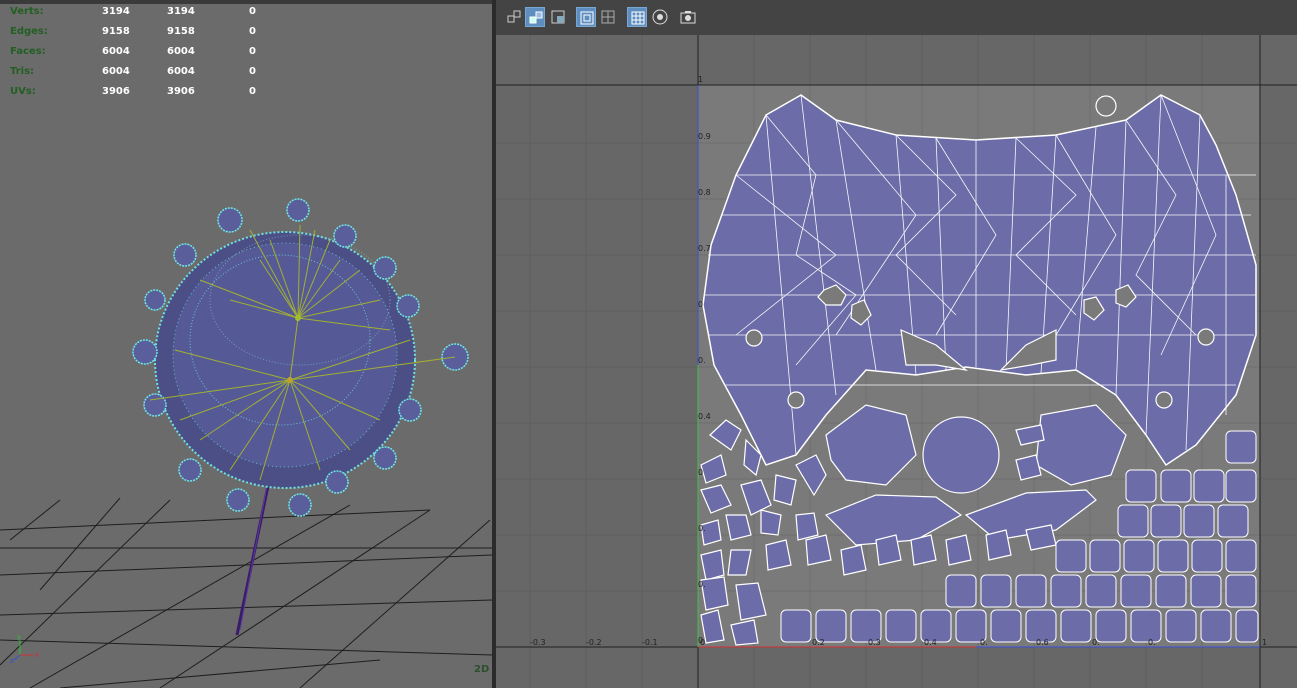  What do you see at coordinates (482, 669) in the screenshot?
I see `pan-zoom-2d-label: 2D` at bounding box center [482, 669].